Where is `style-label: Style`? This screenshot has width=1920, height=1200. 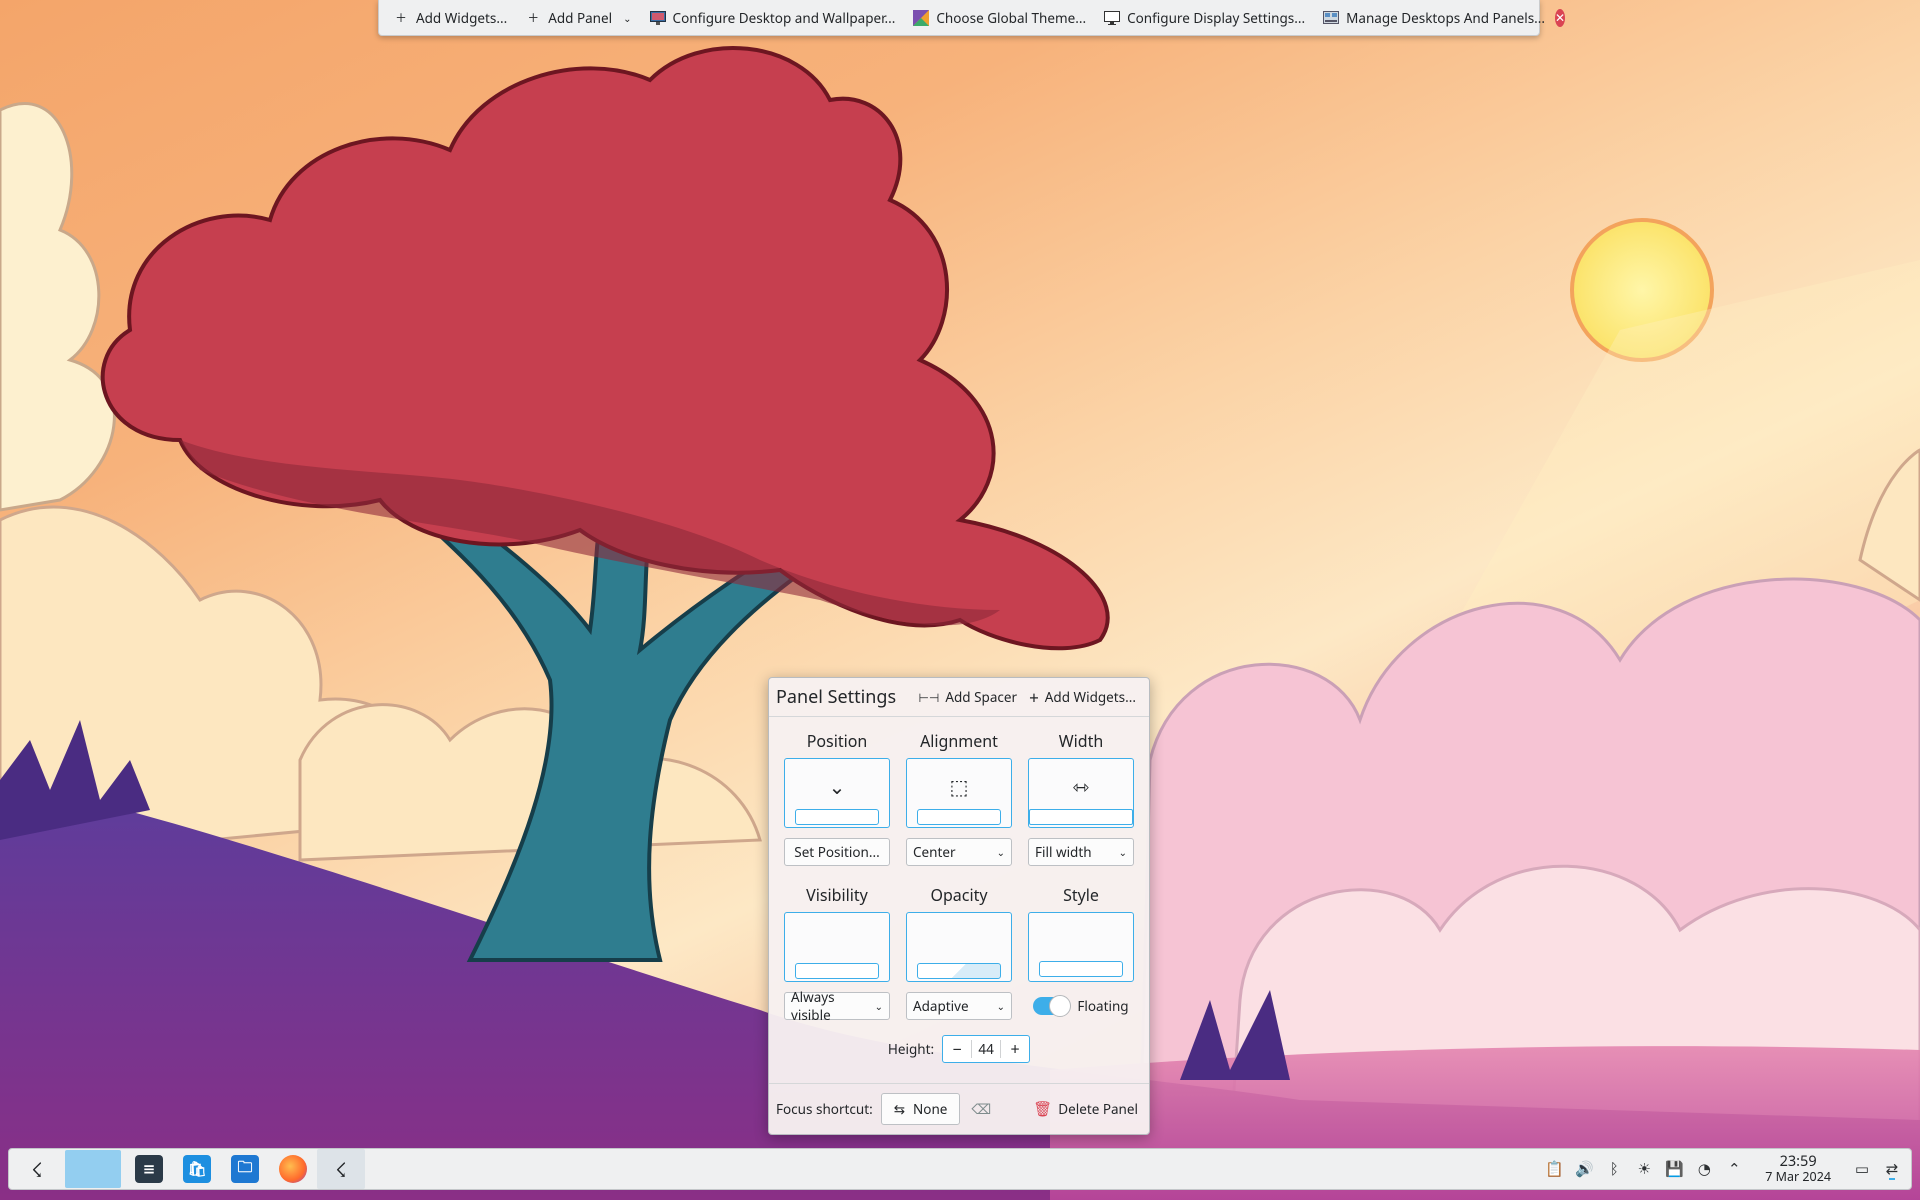 style-label: Style is located at coordinates (1081, 895).